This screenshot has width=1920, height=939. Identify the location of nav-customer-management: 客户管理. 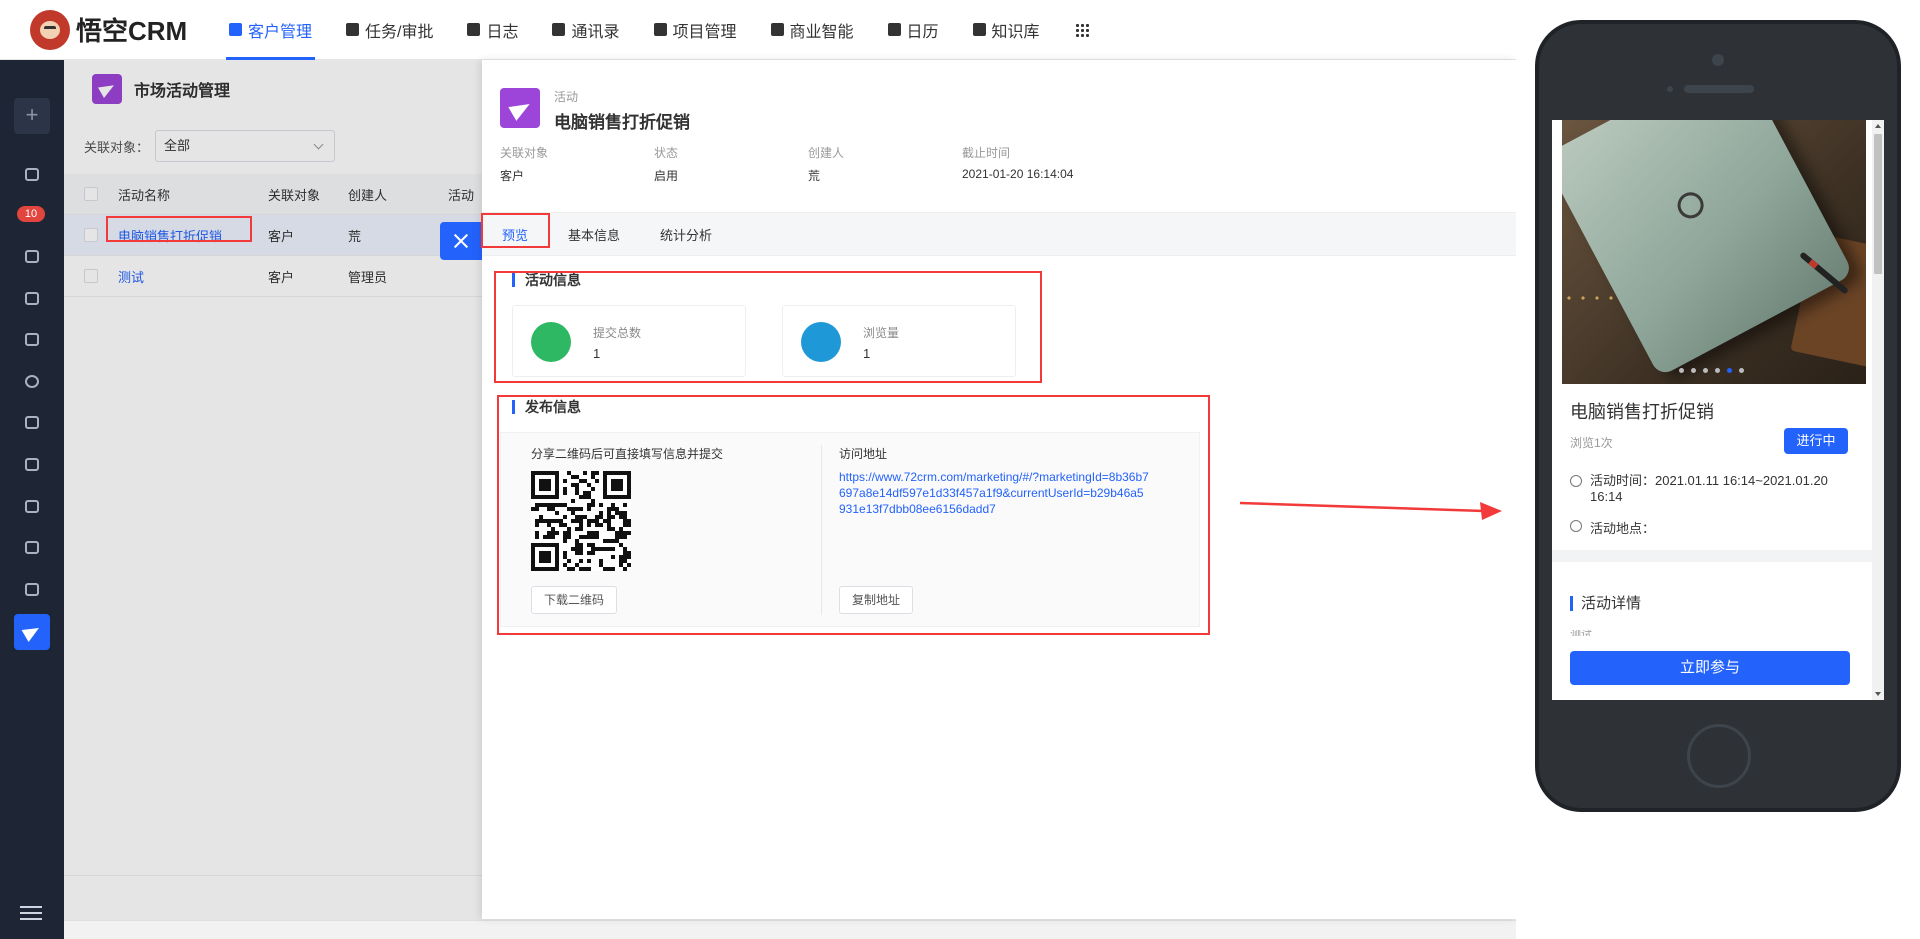
(270, 30).